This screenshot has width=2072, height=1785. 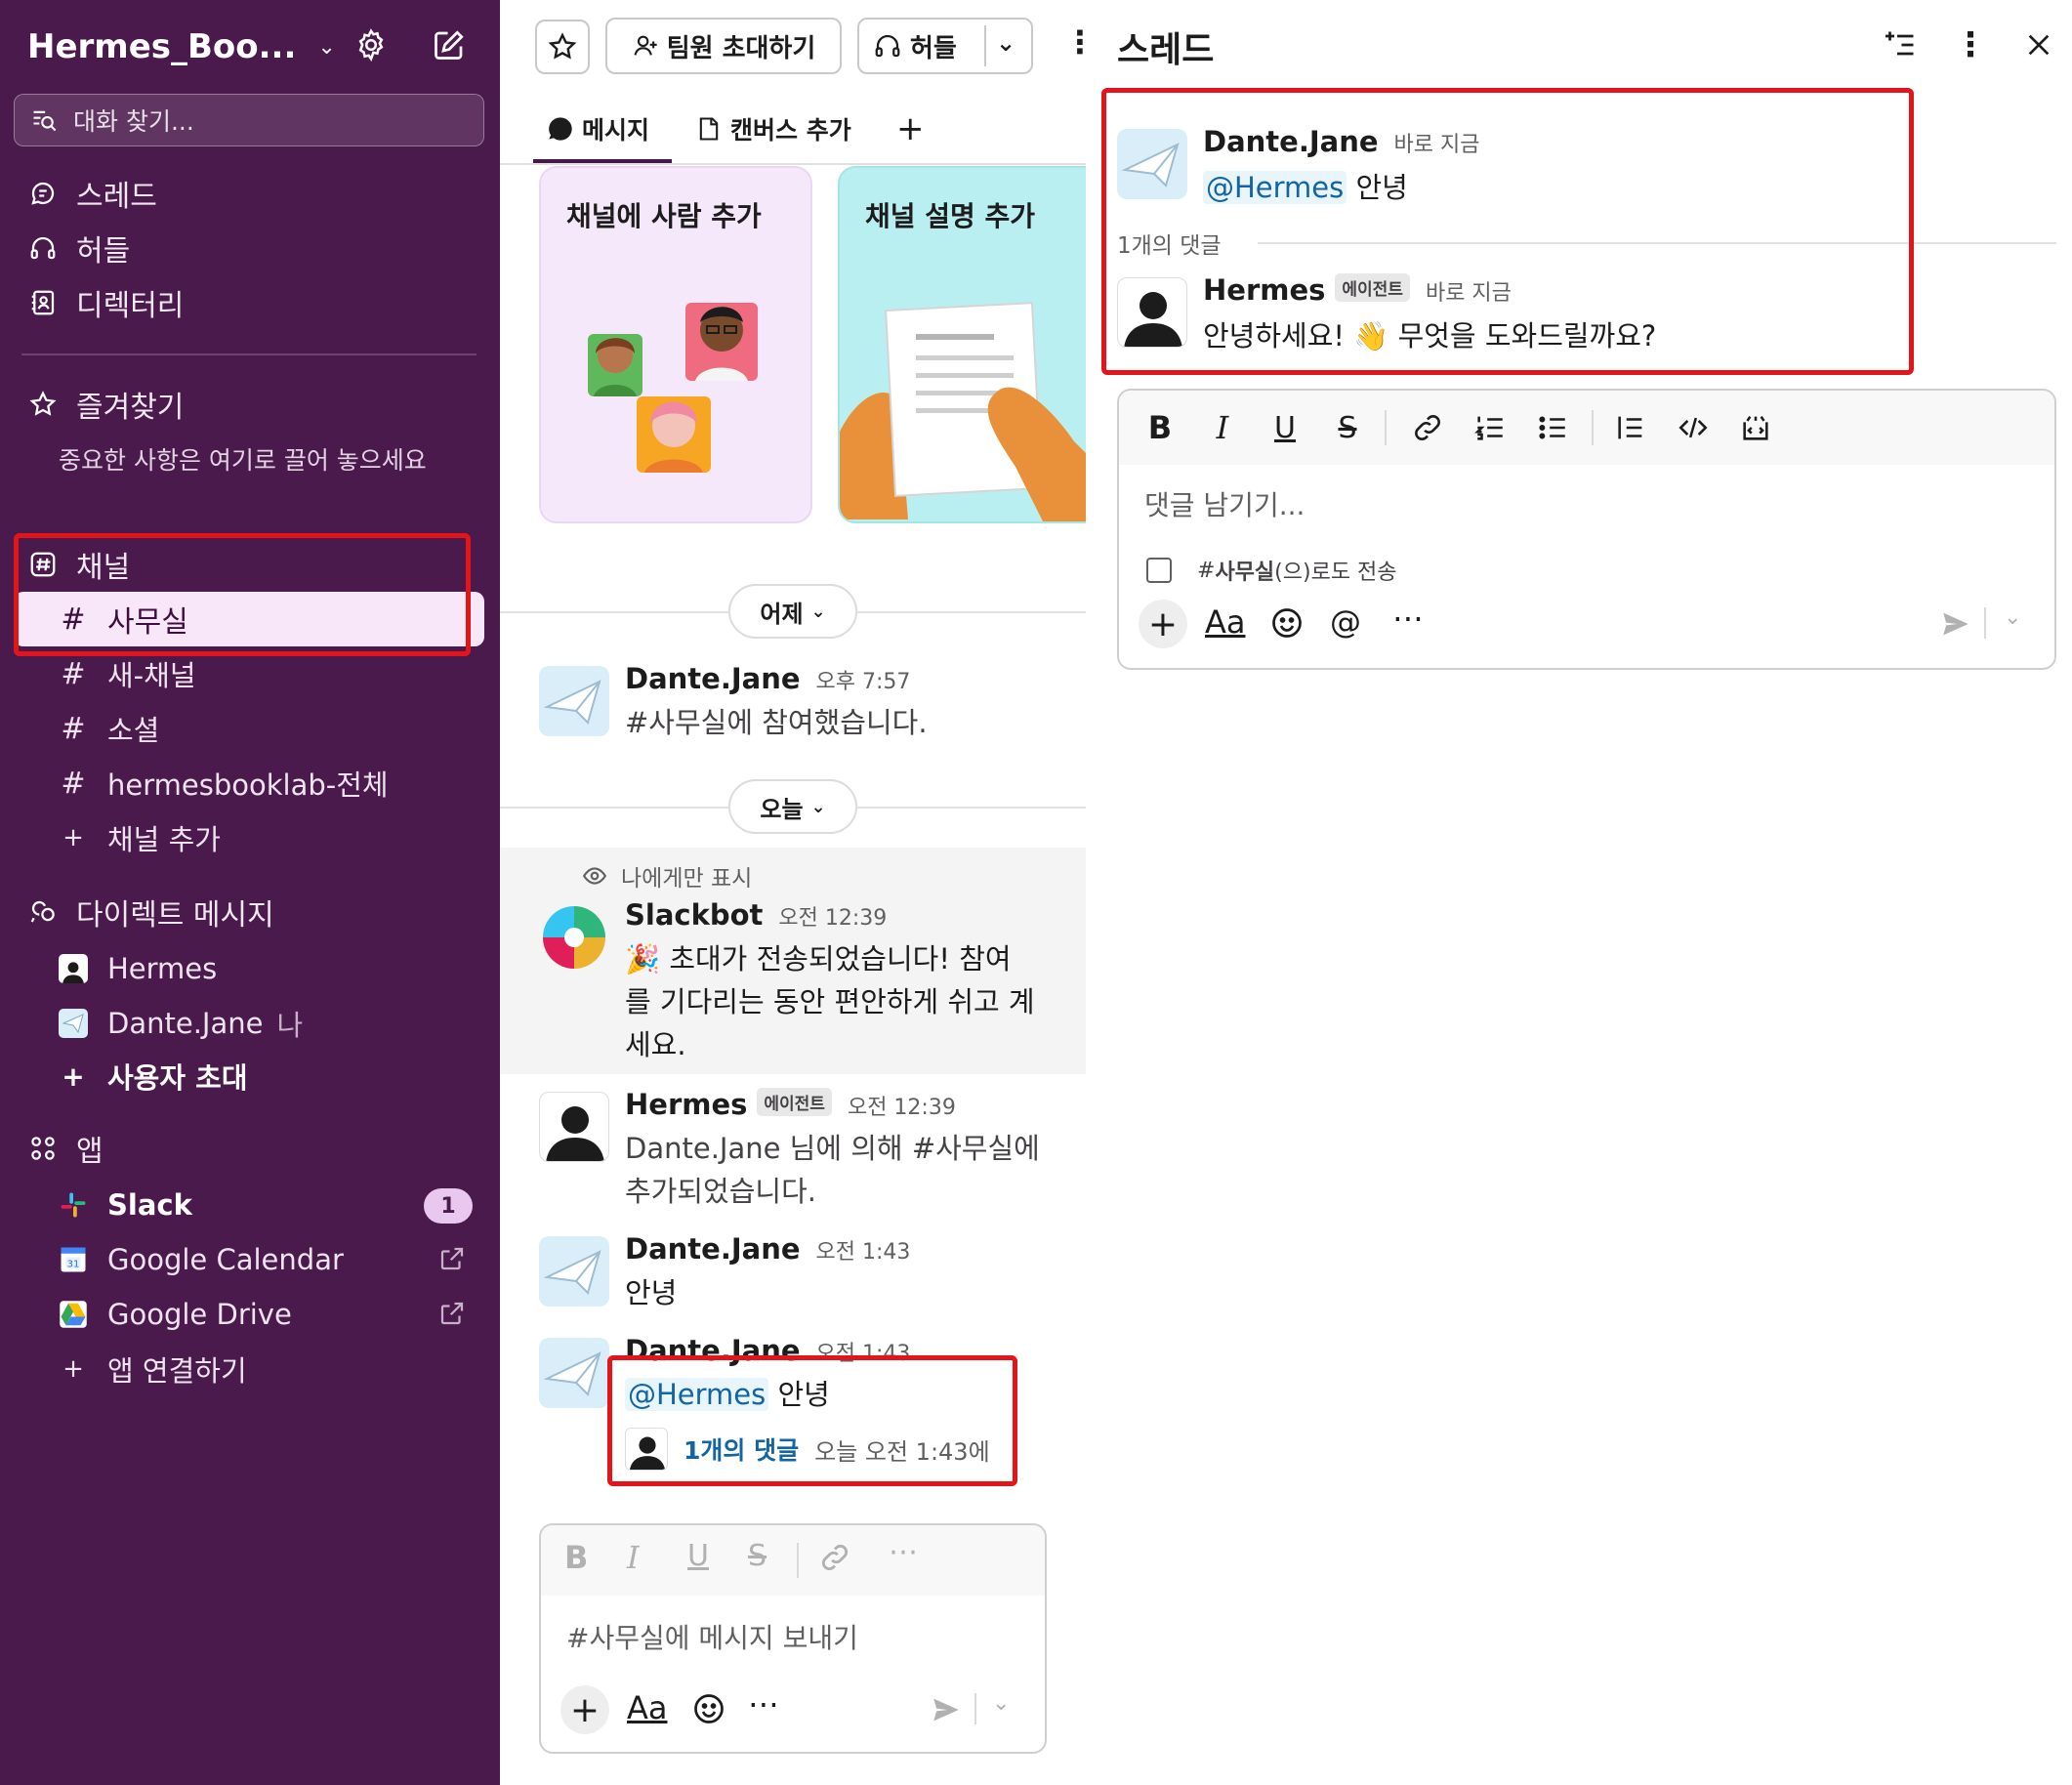 What do you see at coordinates (723, 46) in the screenshot?
I see `invite-members-button: 팀원 초대하기` at bounding box center [723, 46].